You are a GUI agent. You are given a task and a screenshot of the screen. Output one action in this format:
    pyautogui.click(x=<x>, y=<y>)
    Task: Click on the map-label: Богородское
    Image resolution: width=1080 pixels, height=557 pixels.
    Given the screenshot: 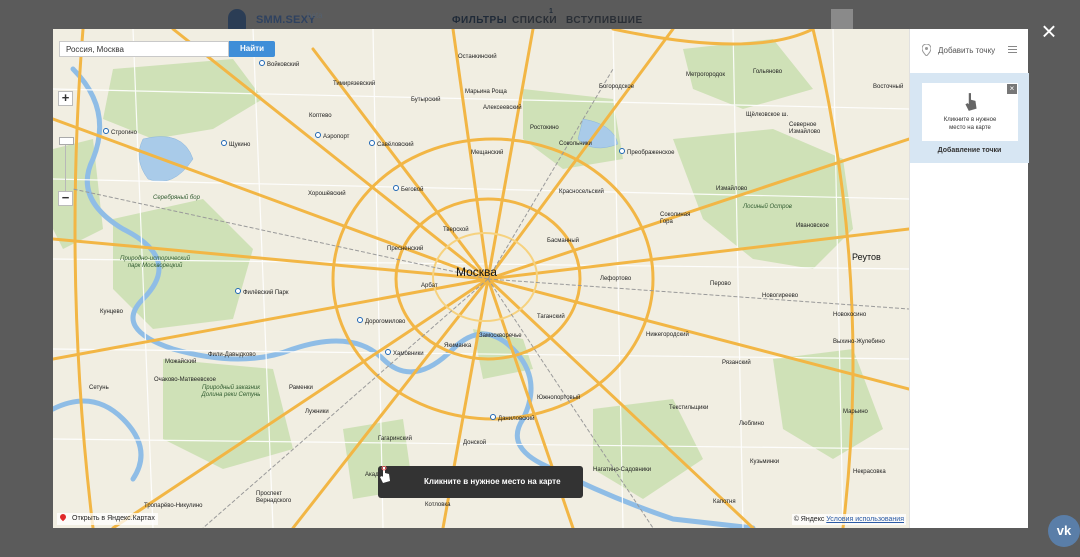 What is the action you would take?
    pyautogui.click(x=617, y=87)
    